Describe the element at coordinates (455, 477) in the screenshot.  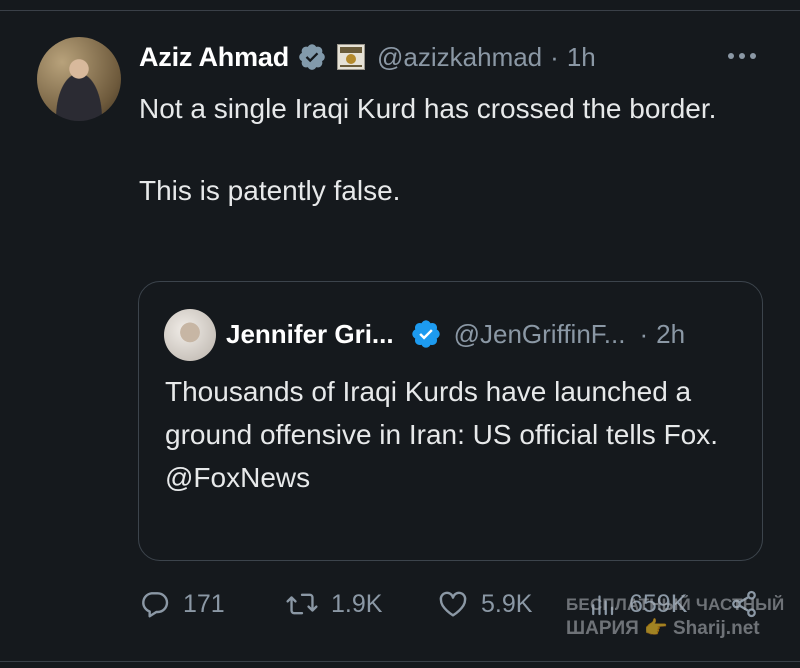
I see `quoted-text-mention: @FoxNews` at that location.